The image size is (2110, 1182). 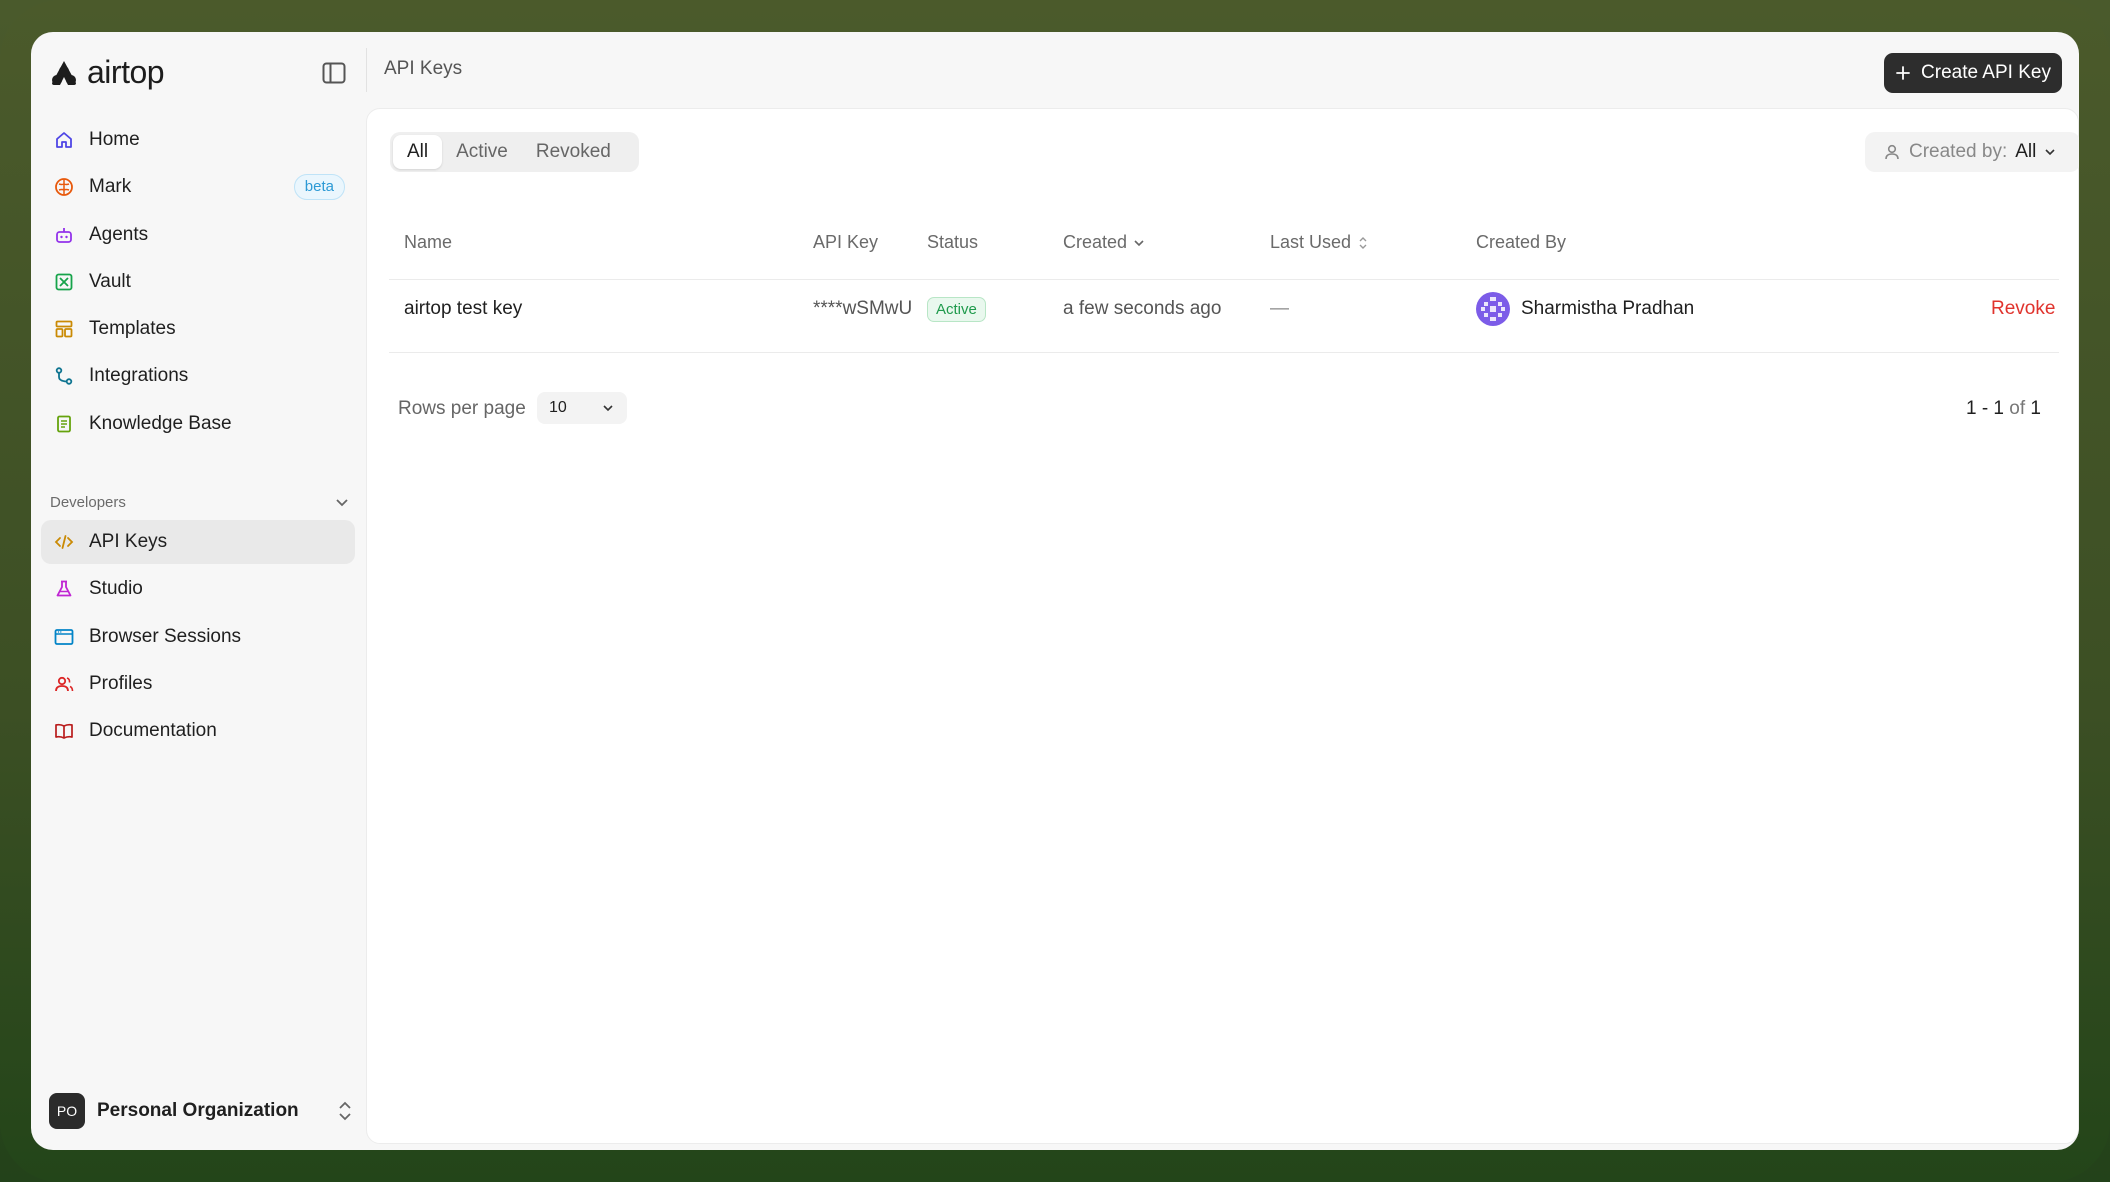 I want to click on sidebar-item-label: Integrations, so click(x=139, y=376).